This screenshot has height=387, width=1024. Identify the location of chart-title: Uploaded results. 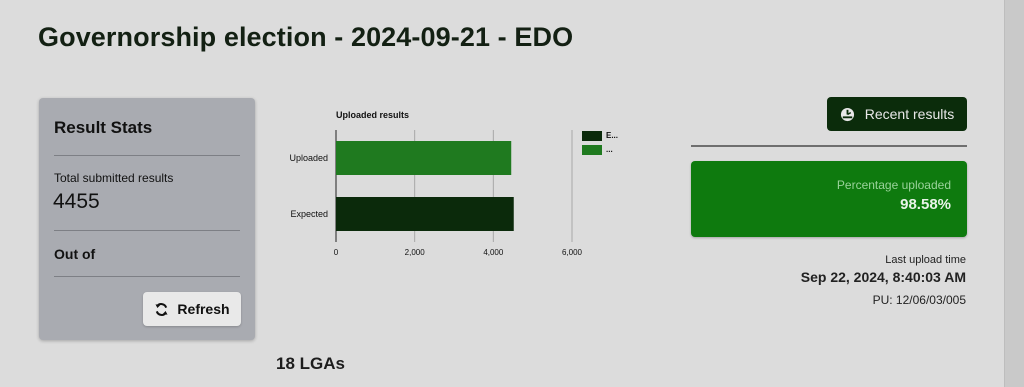
(372, 115).